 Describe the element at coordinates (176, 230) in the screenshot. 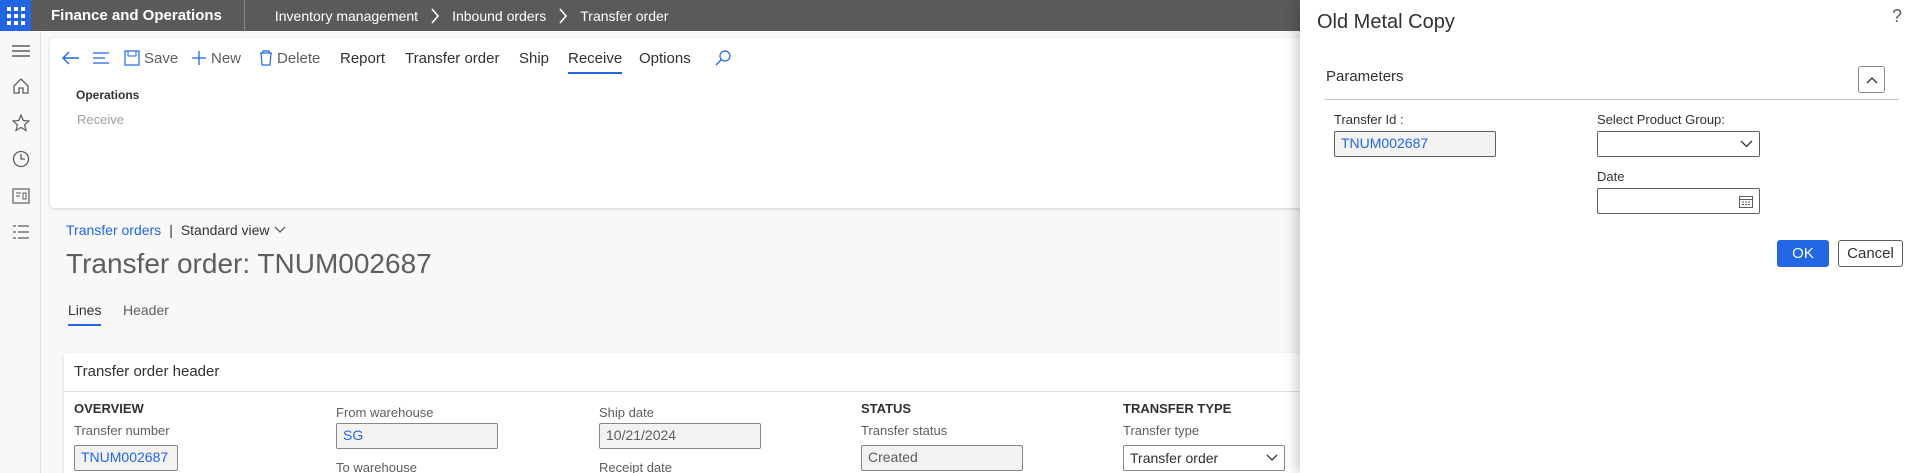

I see `page-breadcrumb: Transfer orders | Standard view` at that location.